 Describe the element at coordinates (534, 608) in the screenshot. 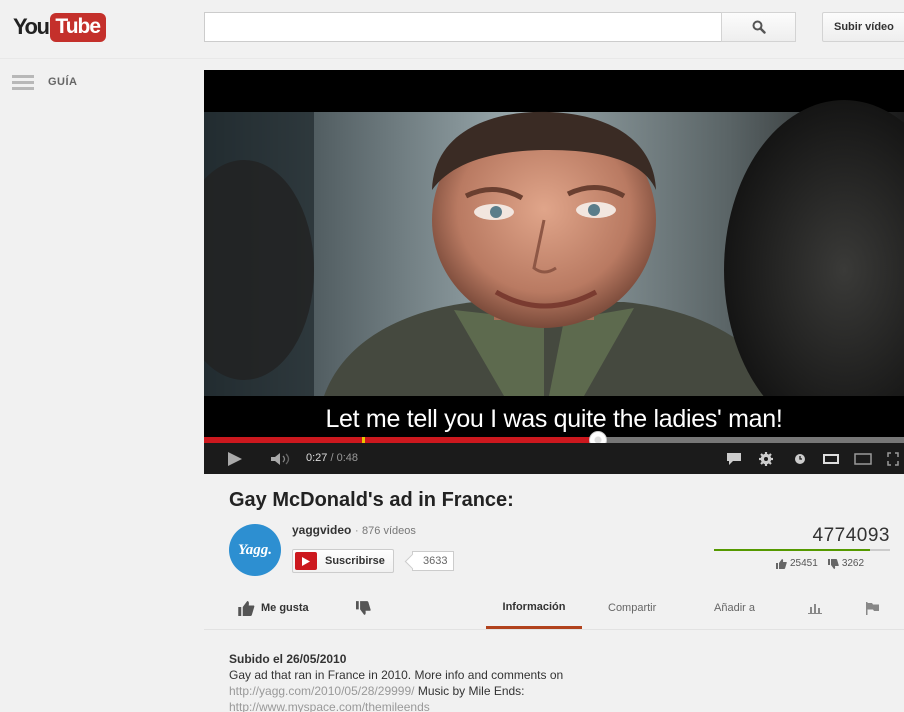

I see `tab-information: Información` at that location.